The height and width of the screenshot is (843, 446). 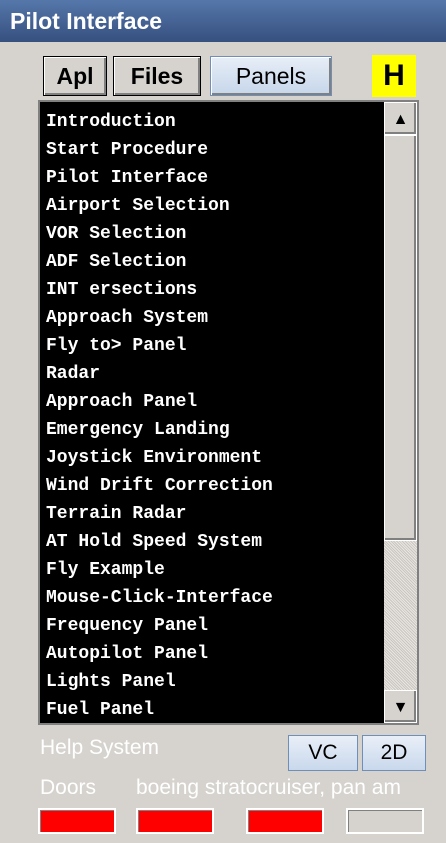 What do you see at coordinates (211, 122) in the screenshot?
I see `list-item: Introduction` at bounding box center [211, 122].